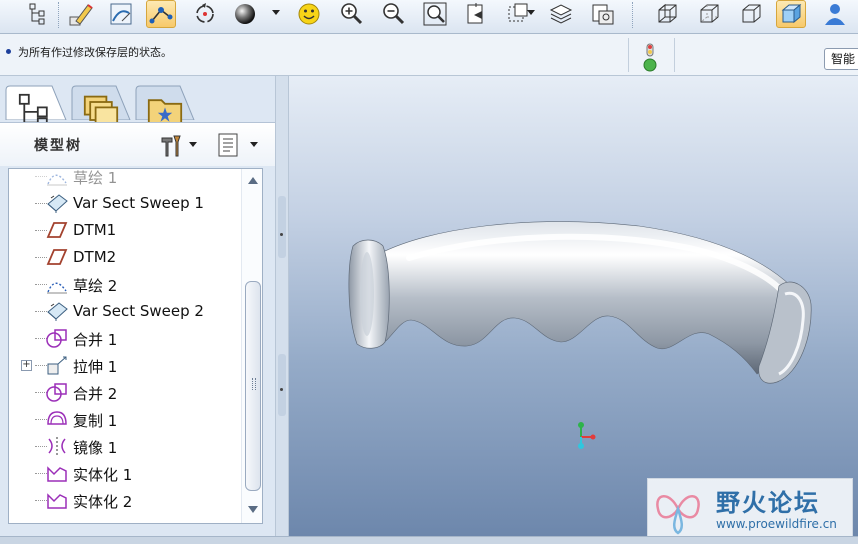 The image size is (858, 544). Describe the element at coordinates (768, 503) in the screenshot. I see `watermark-title: 野火论坛` at that location.